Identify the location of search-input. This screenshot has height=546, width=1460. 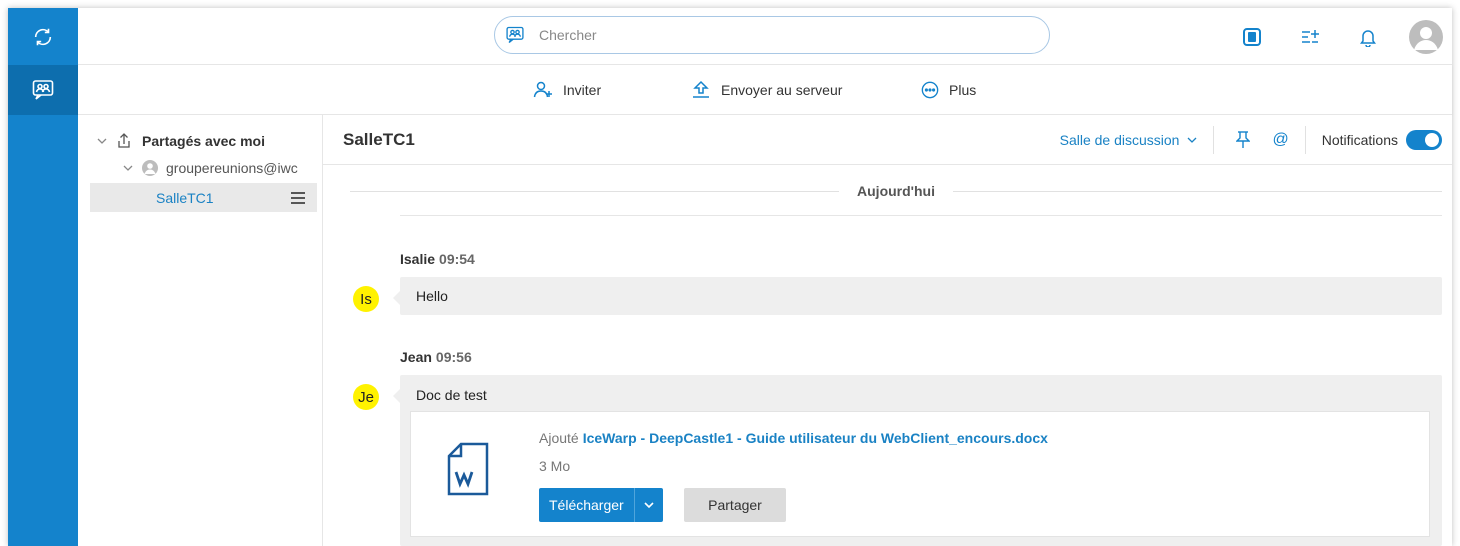
(779, 35).